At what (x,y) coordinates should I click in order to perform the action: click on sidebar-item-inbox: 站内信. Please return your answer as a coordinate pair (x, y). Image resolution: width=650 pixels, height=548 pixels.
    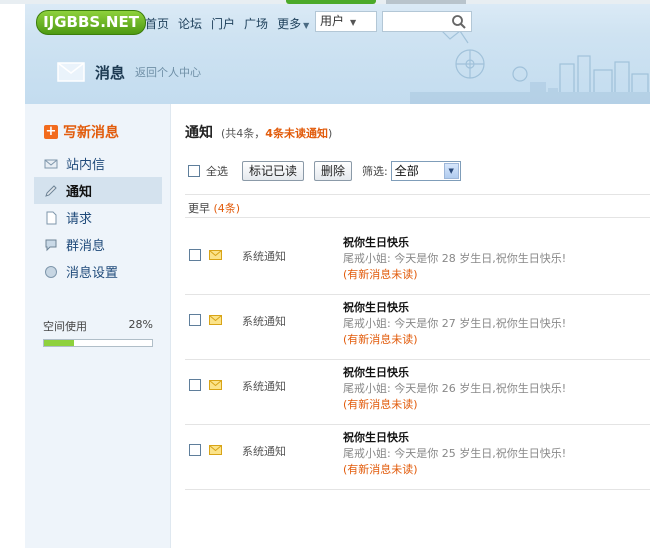
    Looking at the image, I should click on (98, 163).